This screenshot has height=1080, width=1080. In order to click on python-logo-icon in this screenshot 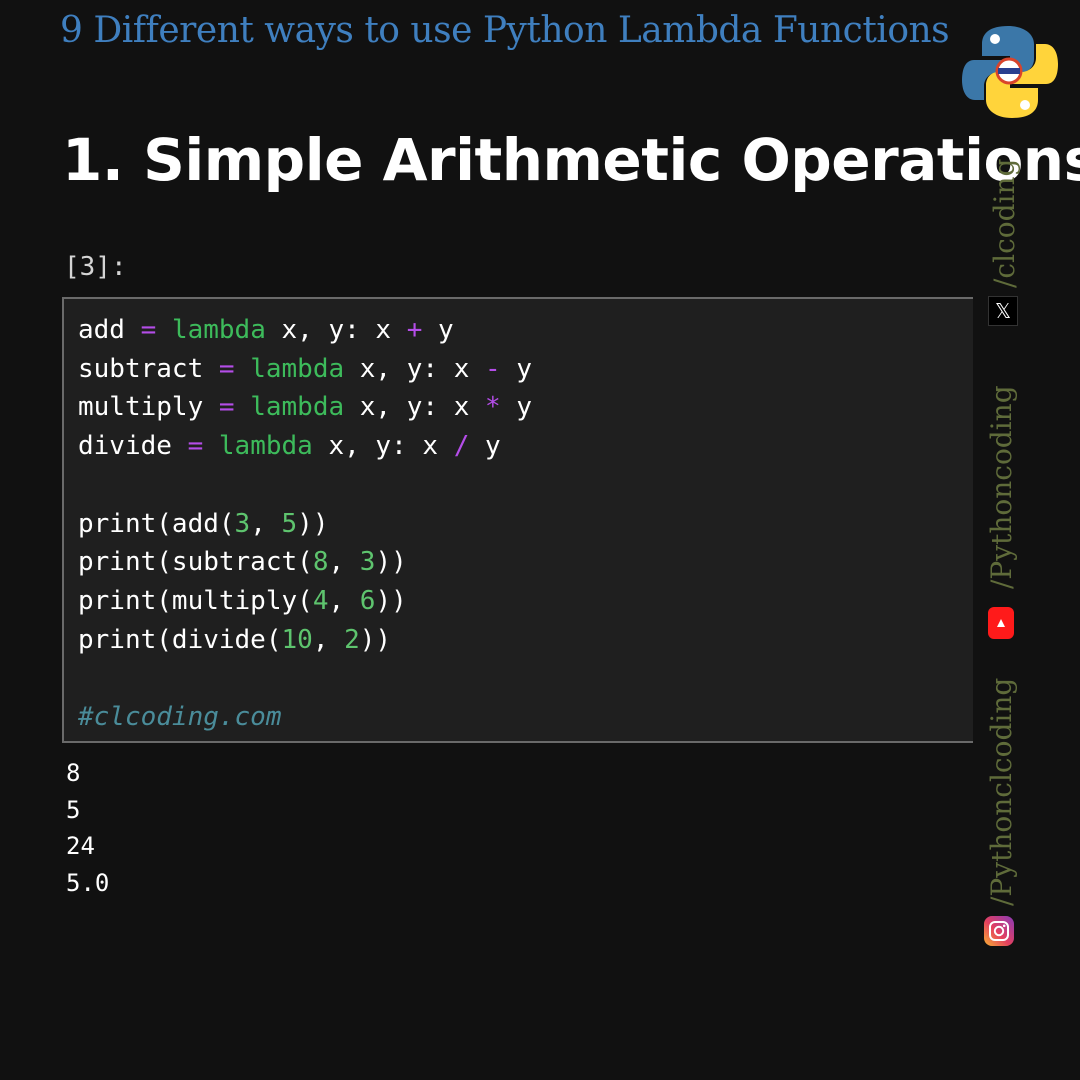, I will do `click(1010, 72)`.